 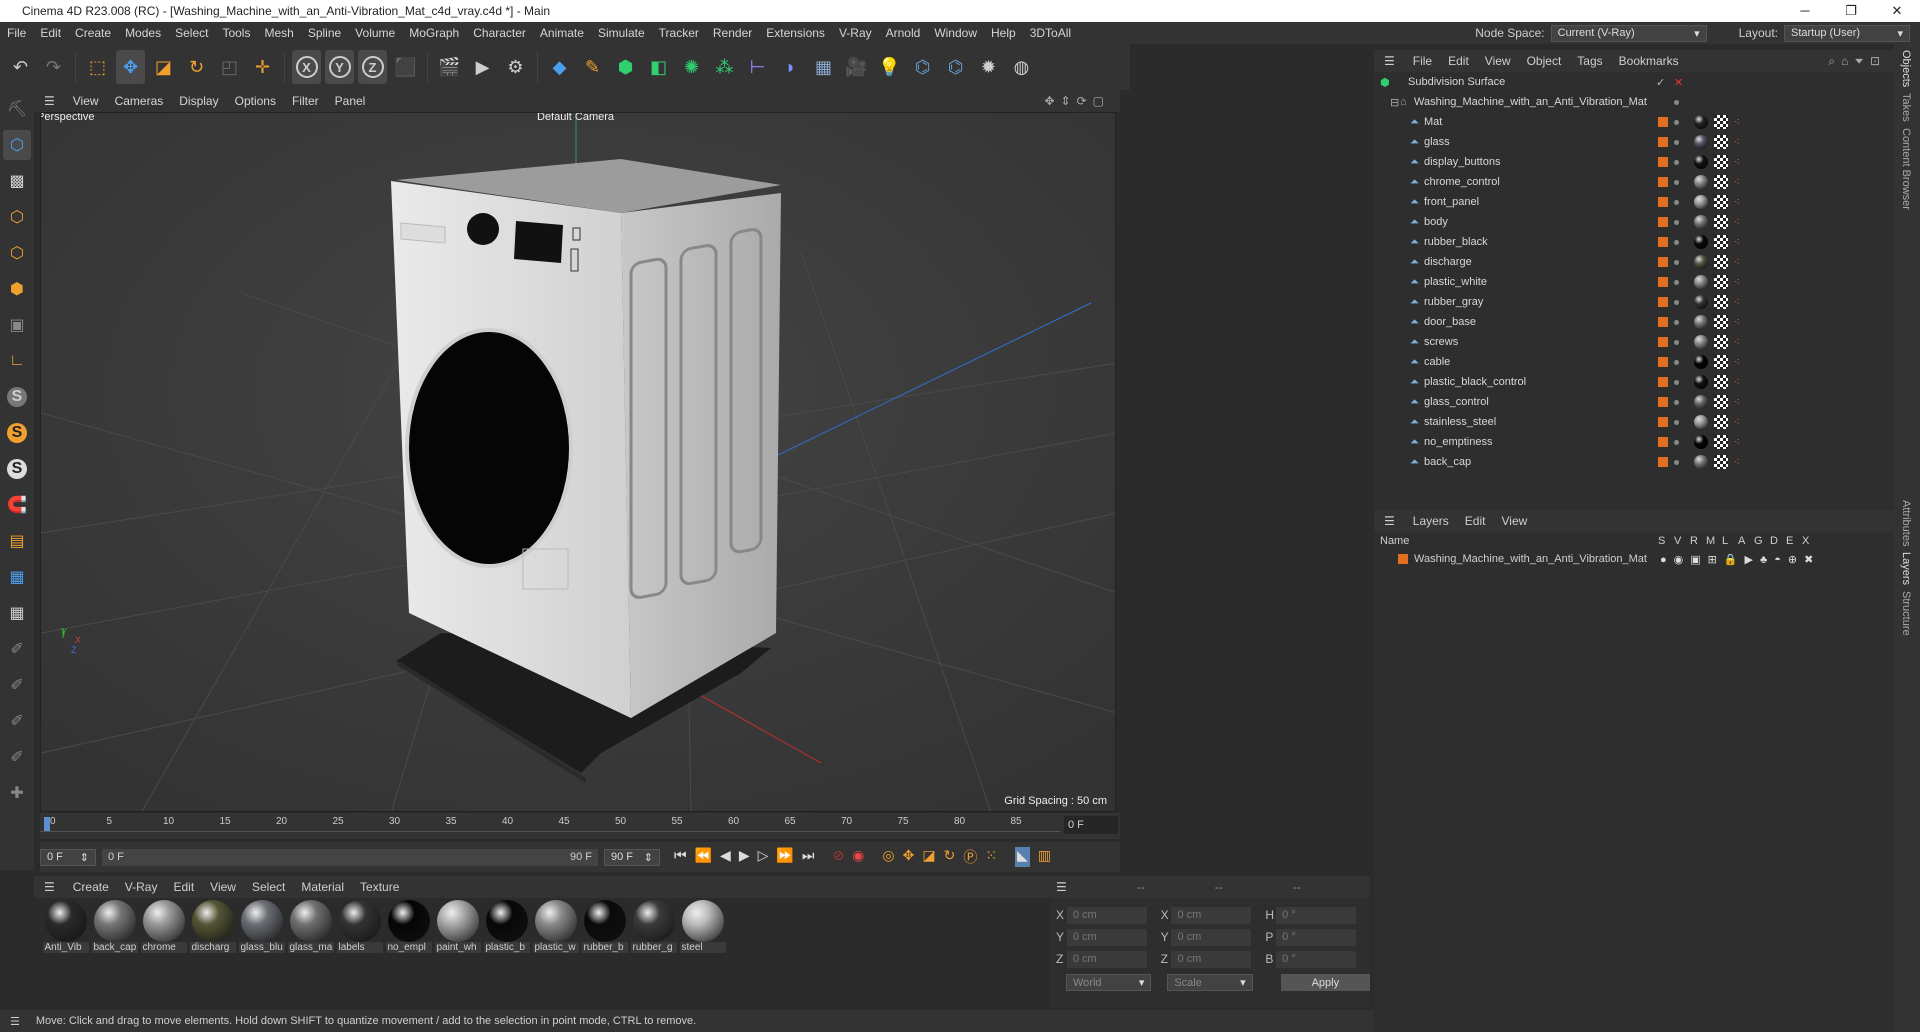 What do you see at coordinates (691, 67) in the screenshot?
I see `cloner-button: ✺` at bounding box center [691, 67].